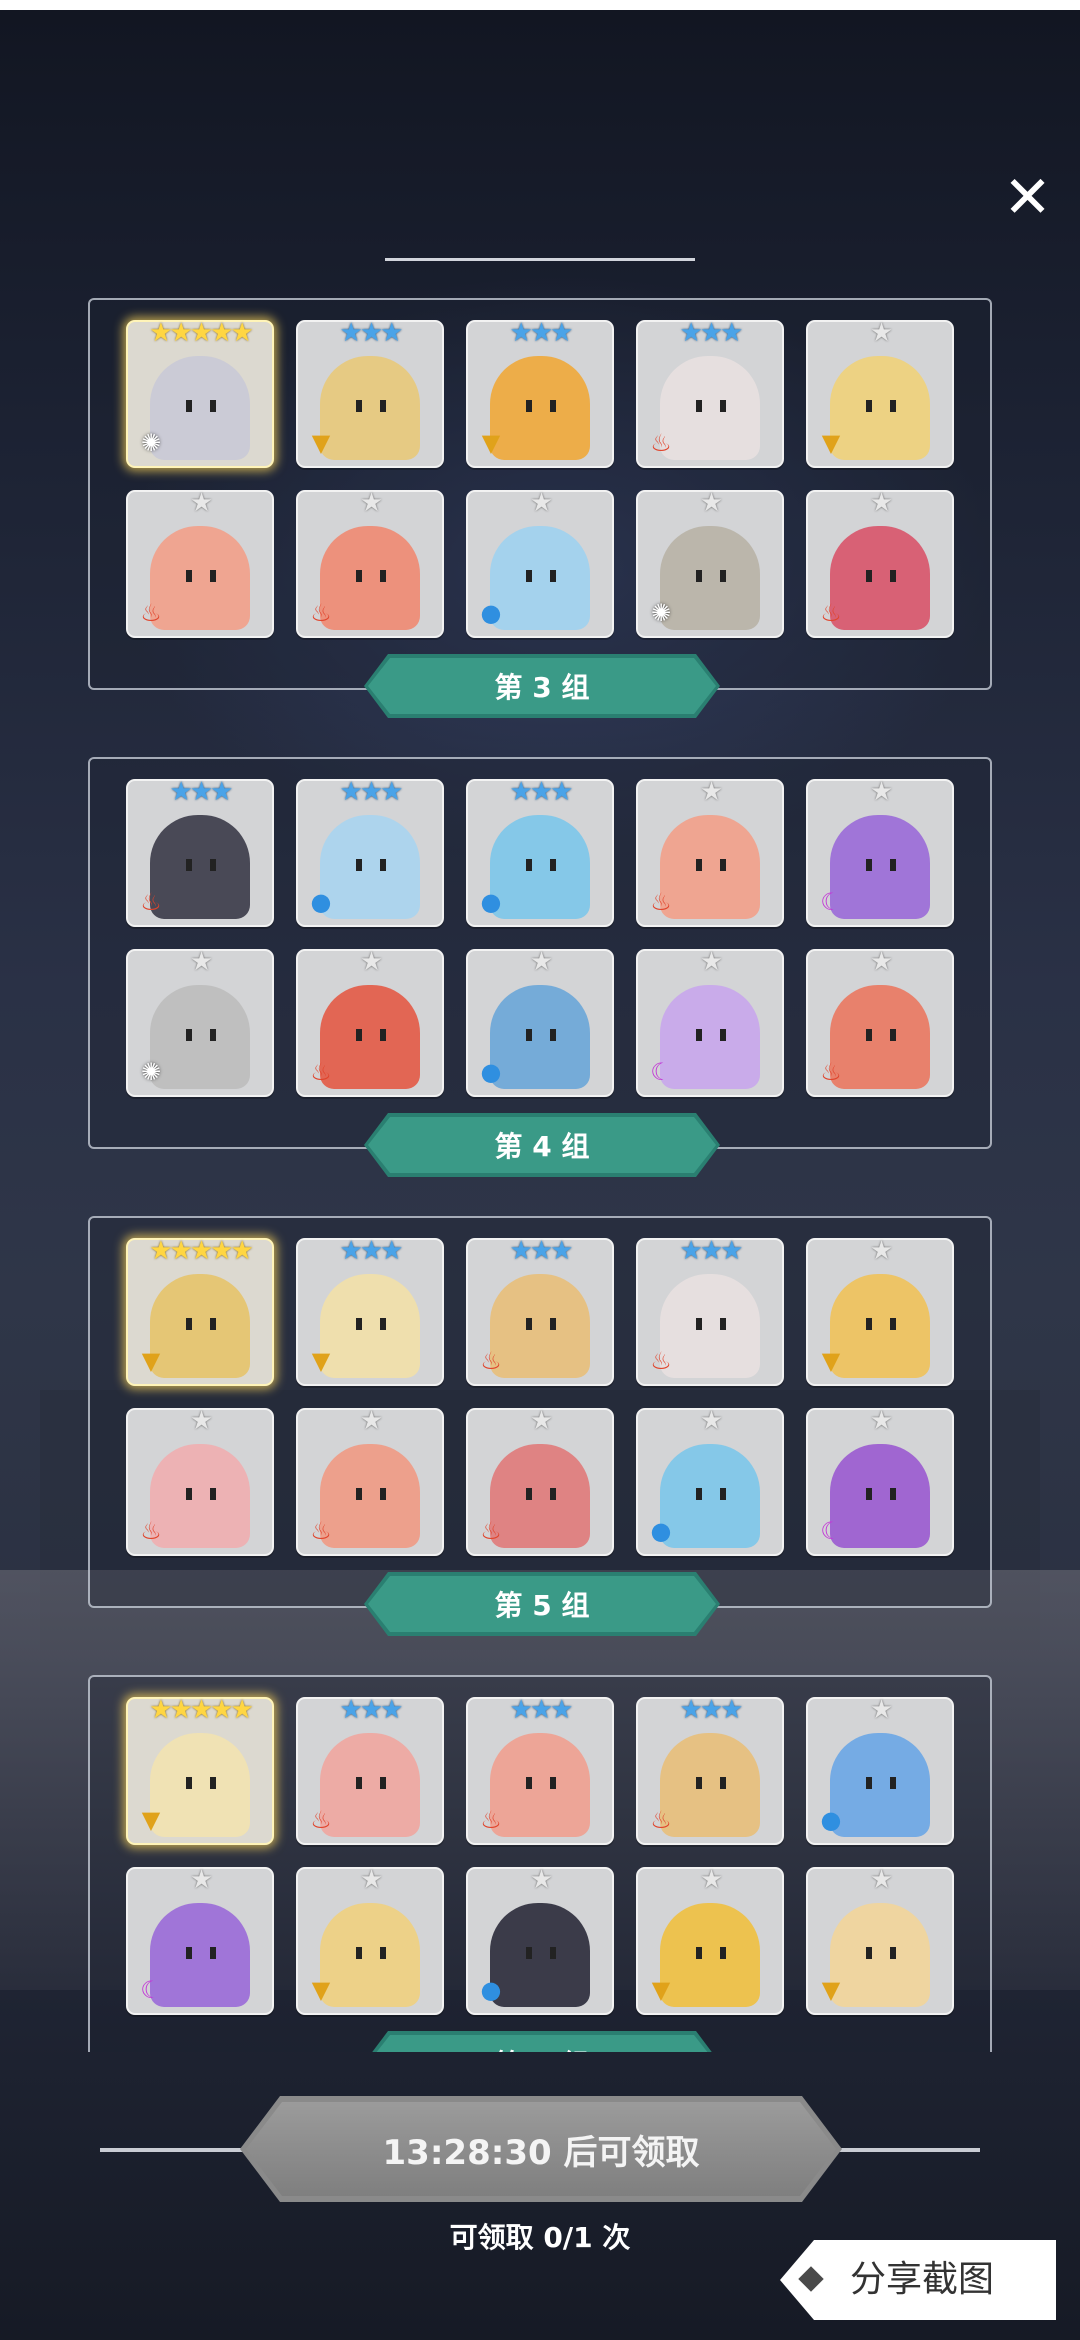 The height and width of the screenshot is (2340, 1080). Describe the element at coordinates (151, 443) in the screenshot. I see `light-element-icon: ✺` at that location.